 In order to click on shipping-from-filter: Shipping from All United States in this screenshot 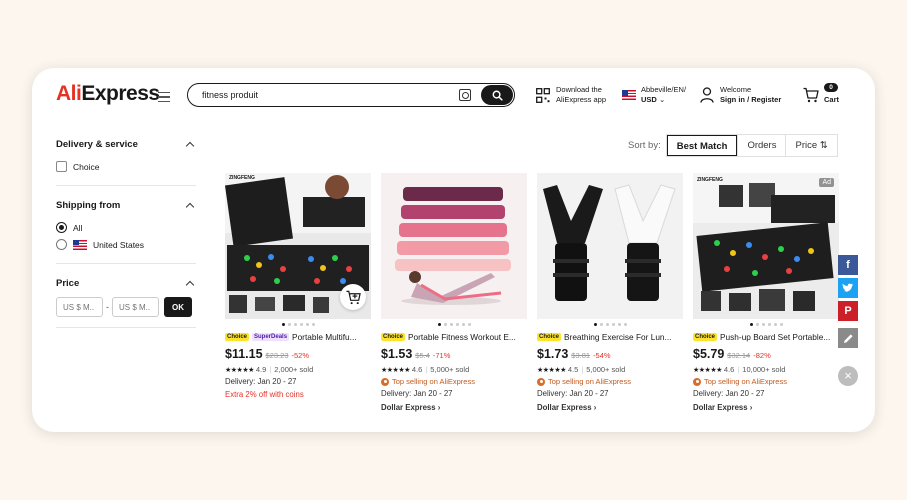, I will do `click(126, 231)`.